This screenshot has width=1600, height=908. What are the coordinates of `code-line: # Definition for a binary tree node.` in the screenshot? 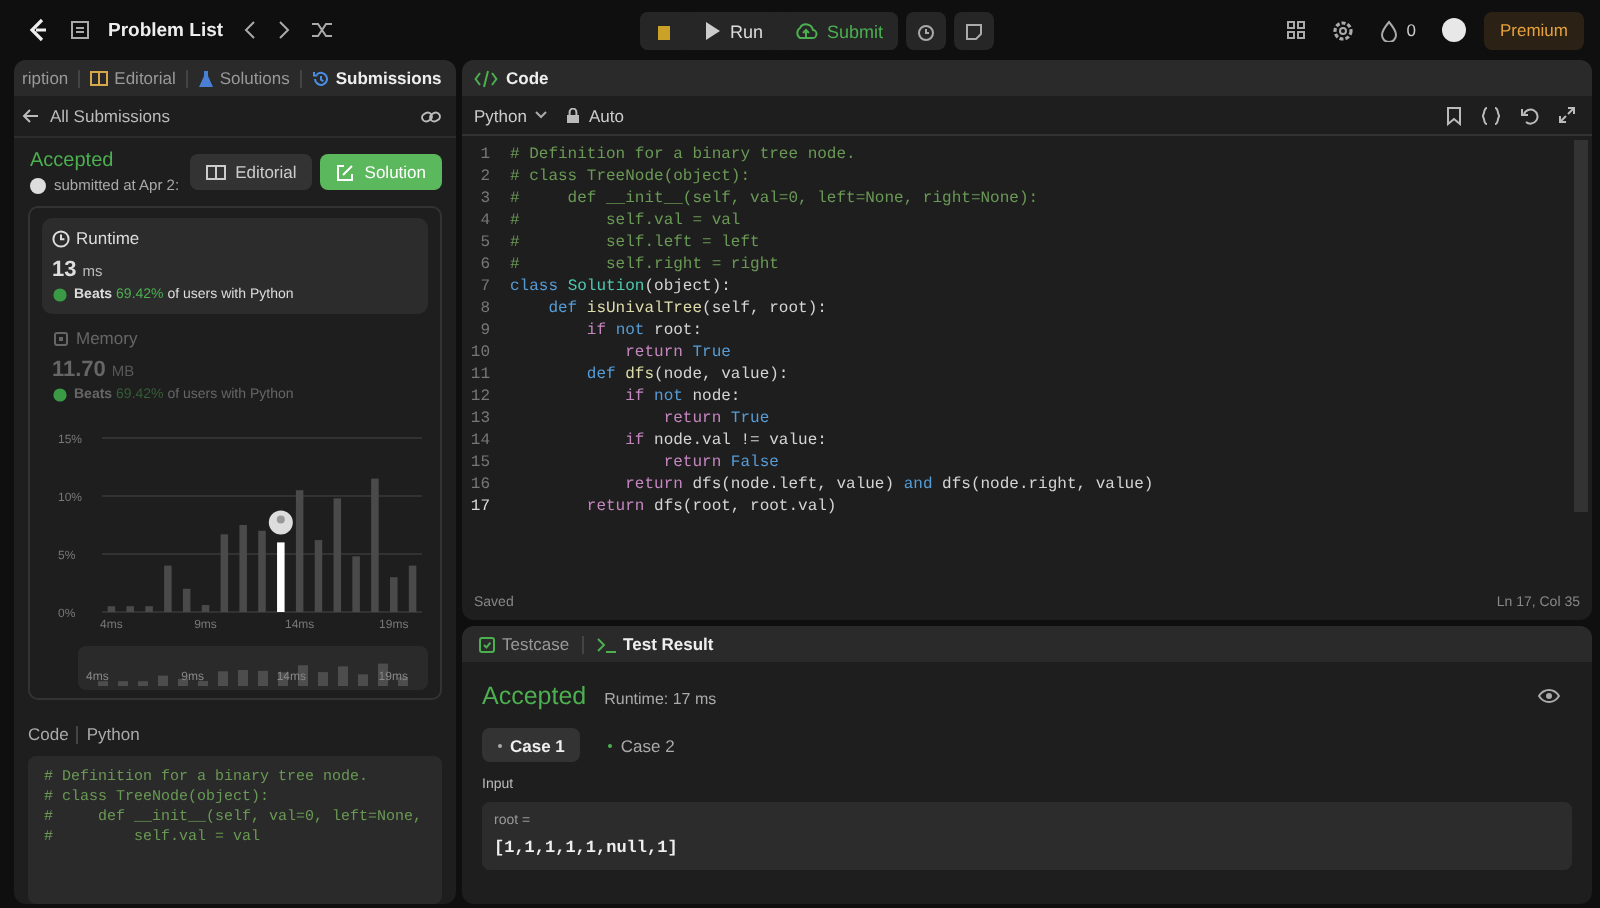 It's located at (683, 155).